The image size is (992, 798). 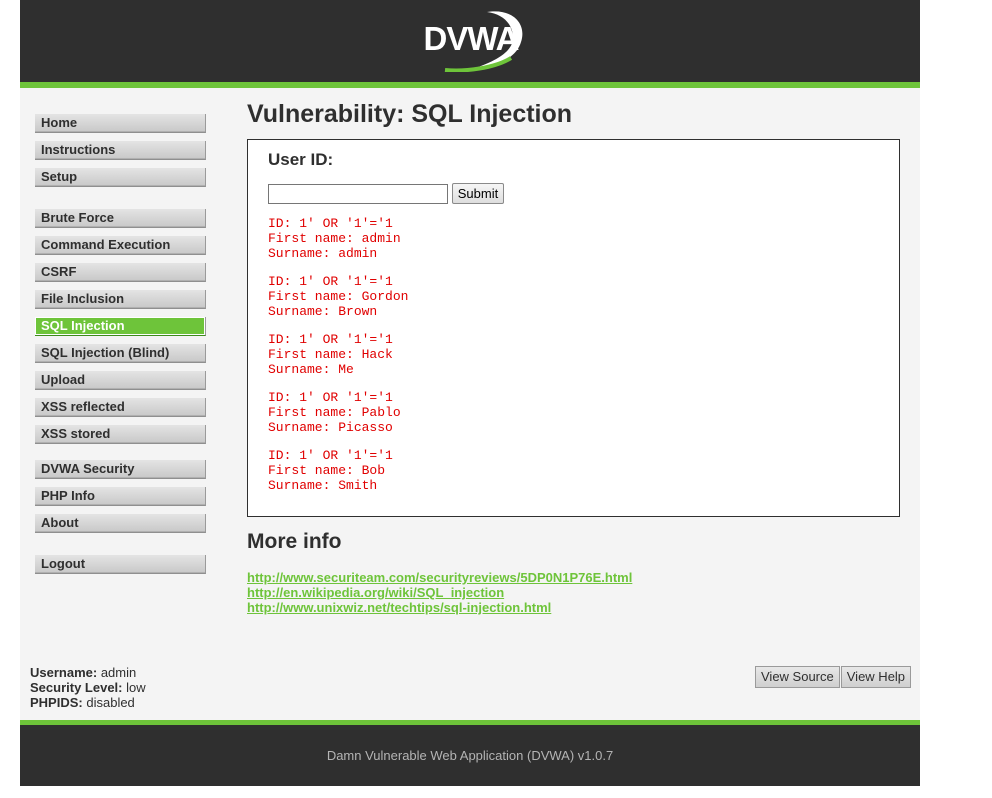 What do you see at coordinates (120, 380) in the screenshot?
I see `menu-item-upload: Upload` at bounding box center [120, 380].